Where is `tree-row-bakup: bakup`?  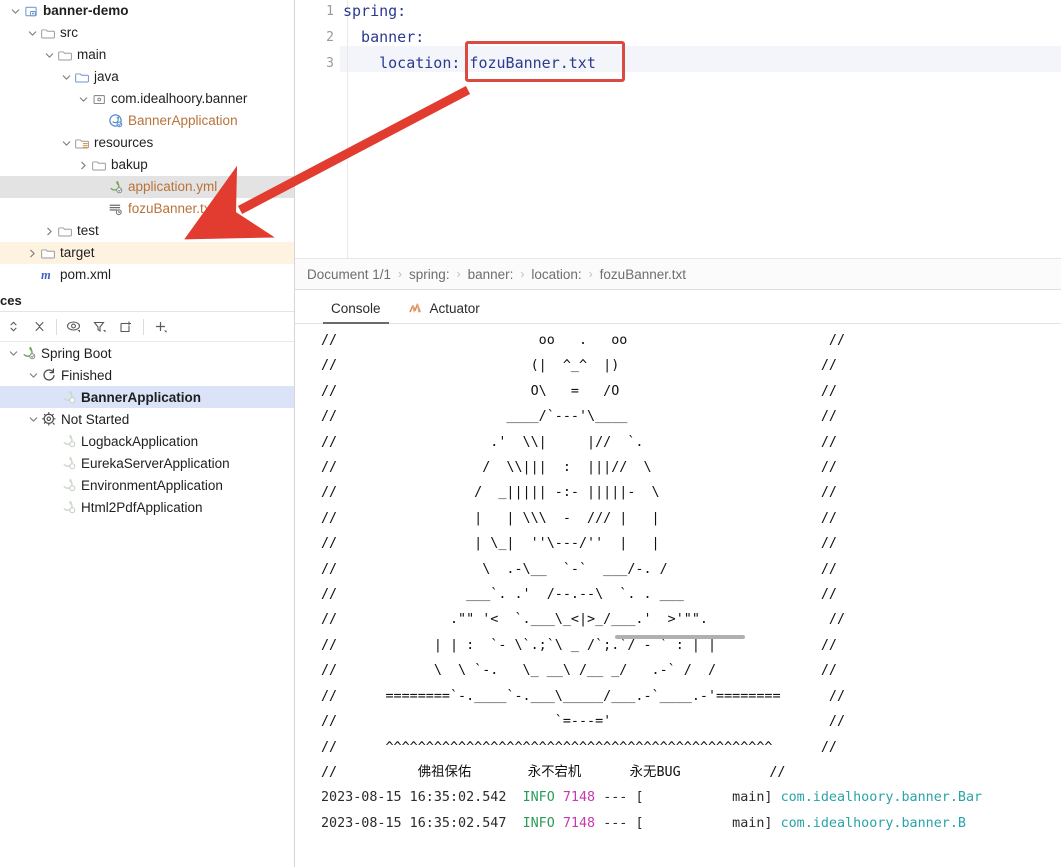 tree-row-bakup: bakup is located at coordinates (147, 165).